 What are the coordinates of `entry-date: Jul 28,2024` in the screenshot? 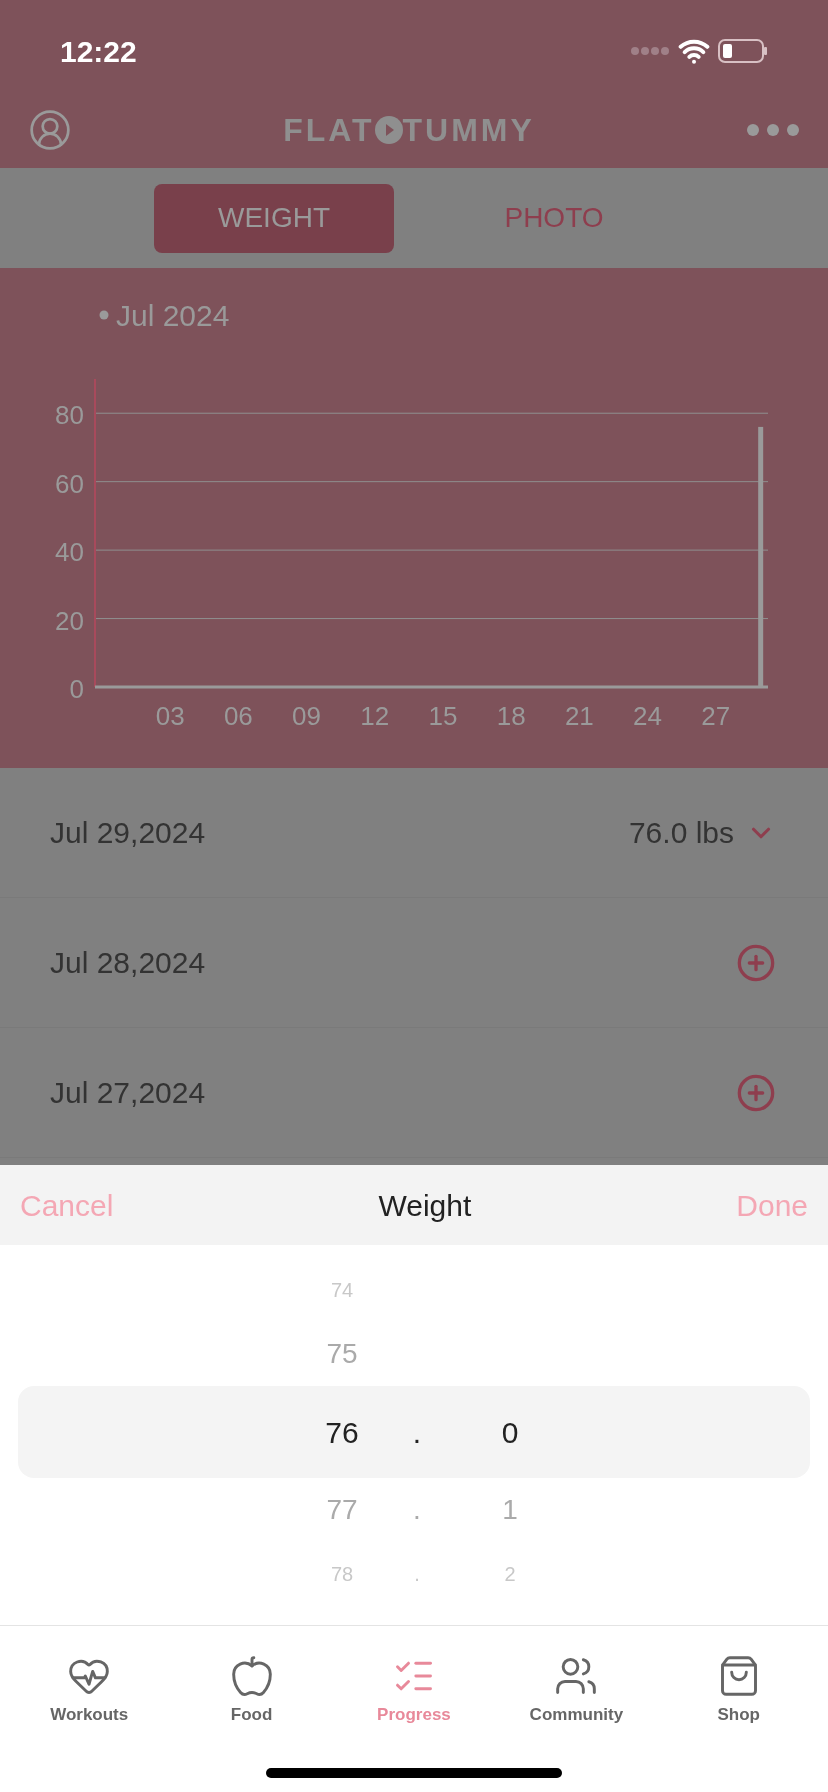 It's located at (128, 963).